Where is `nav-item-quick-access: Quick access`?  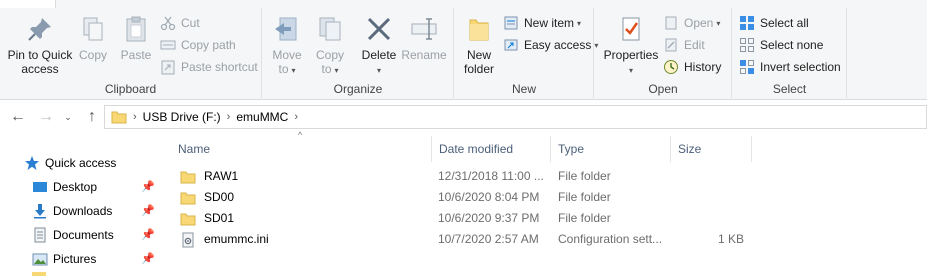
nav-item-quick-access: Quick access is located at coordinates (70, 163).